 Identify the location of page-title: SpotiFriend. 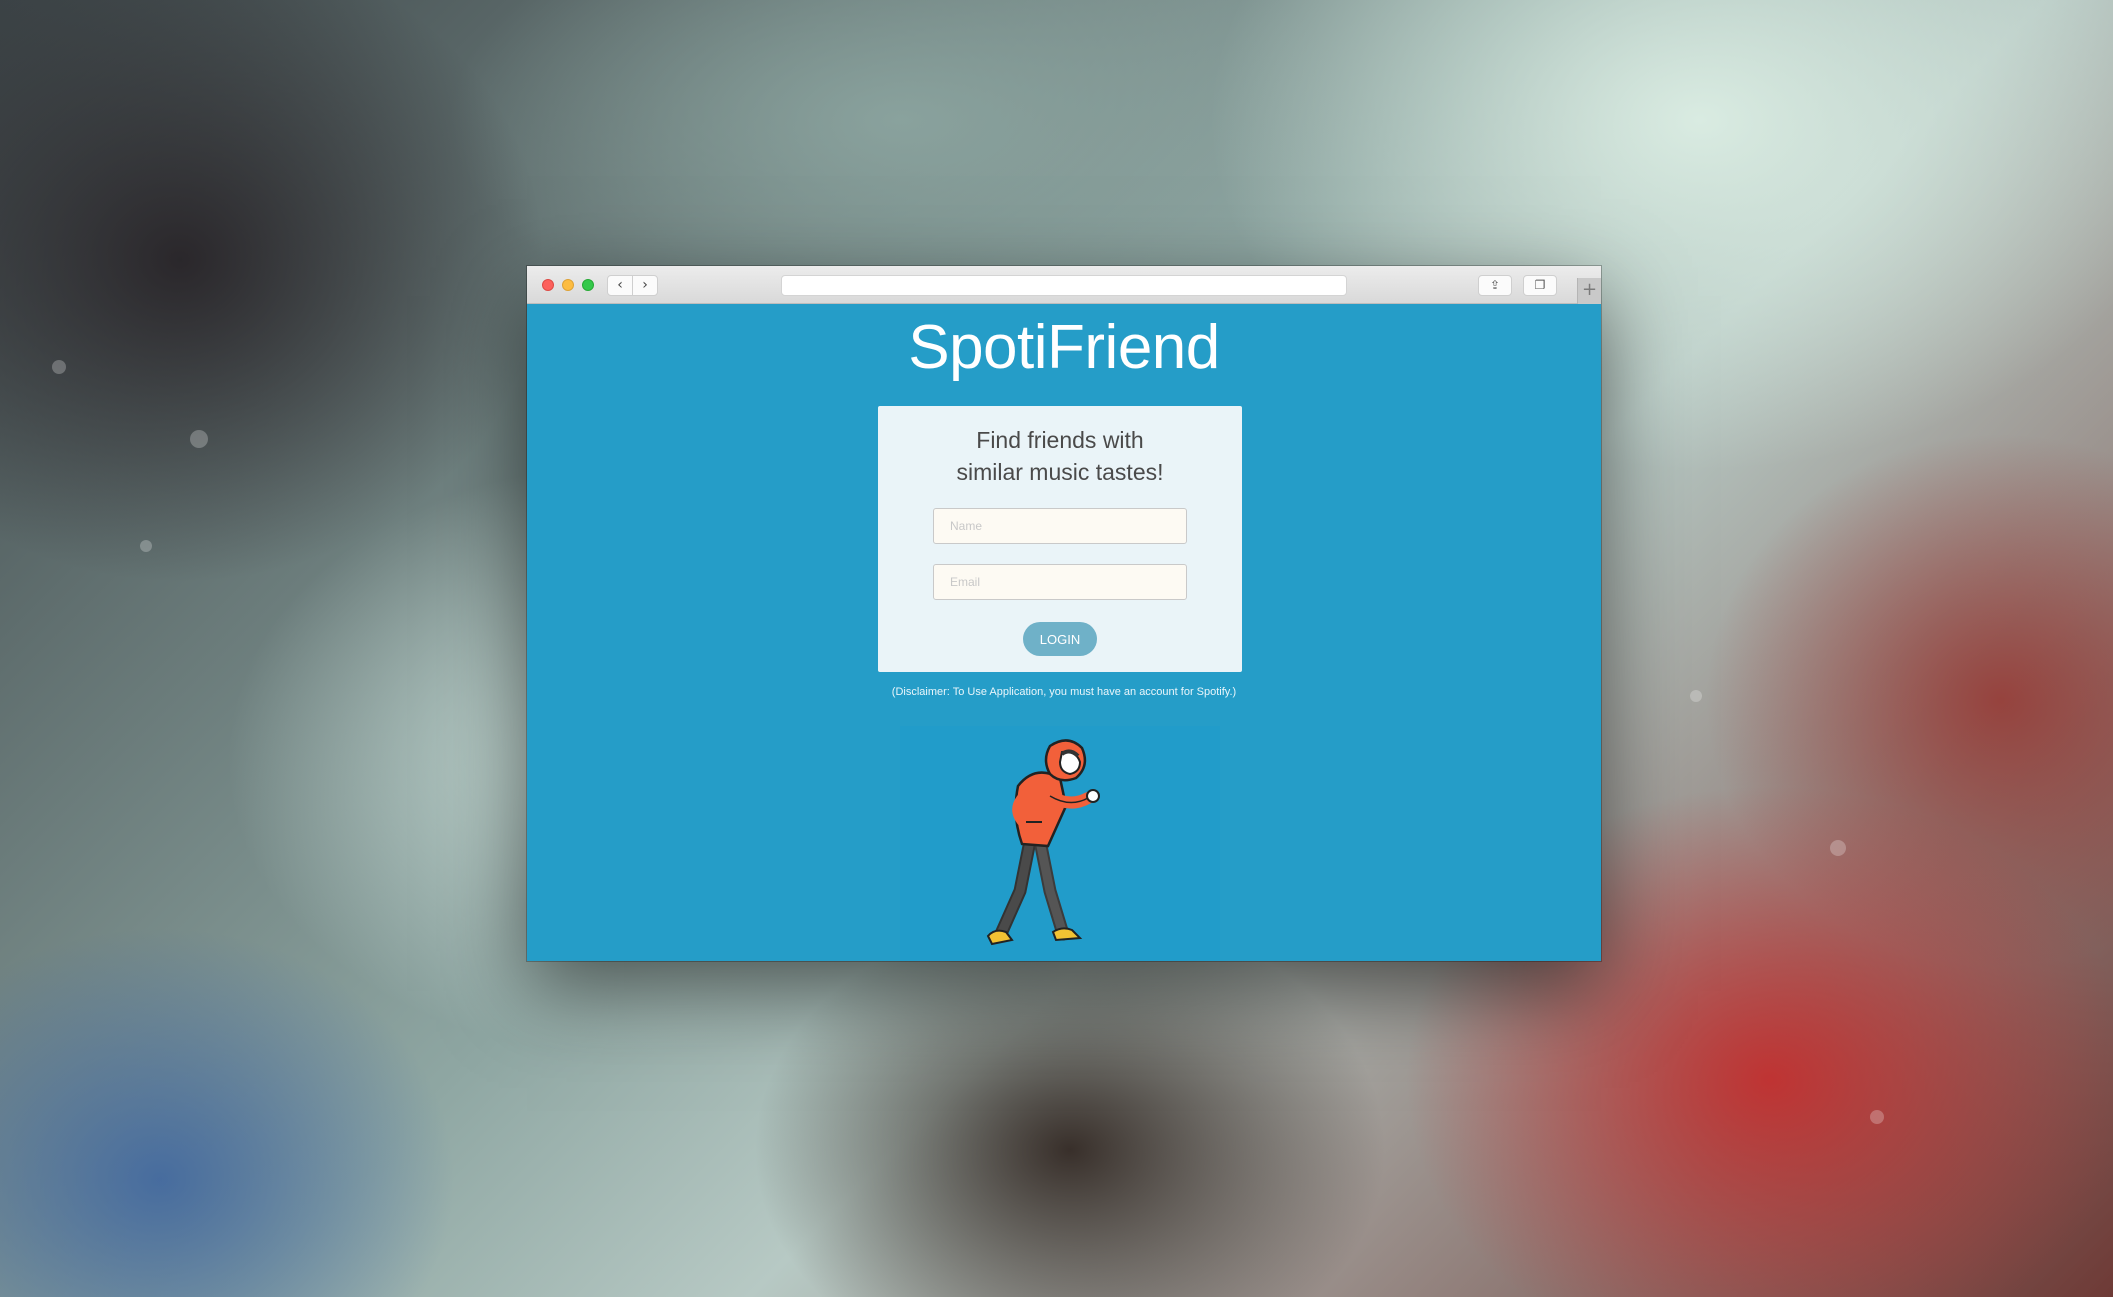
(1064, 347).